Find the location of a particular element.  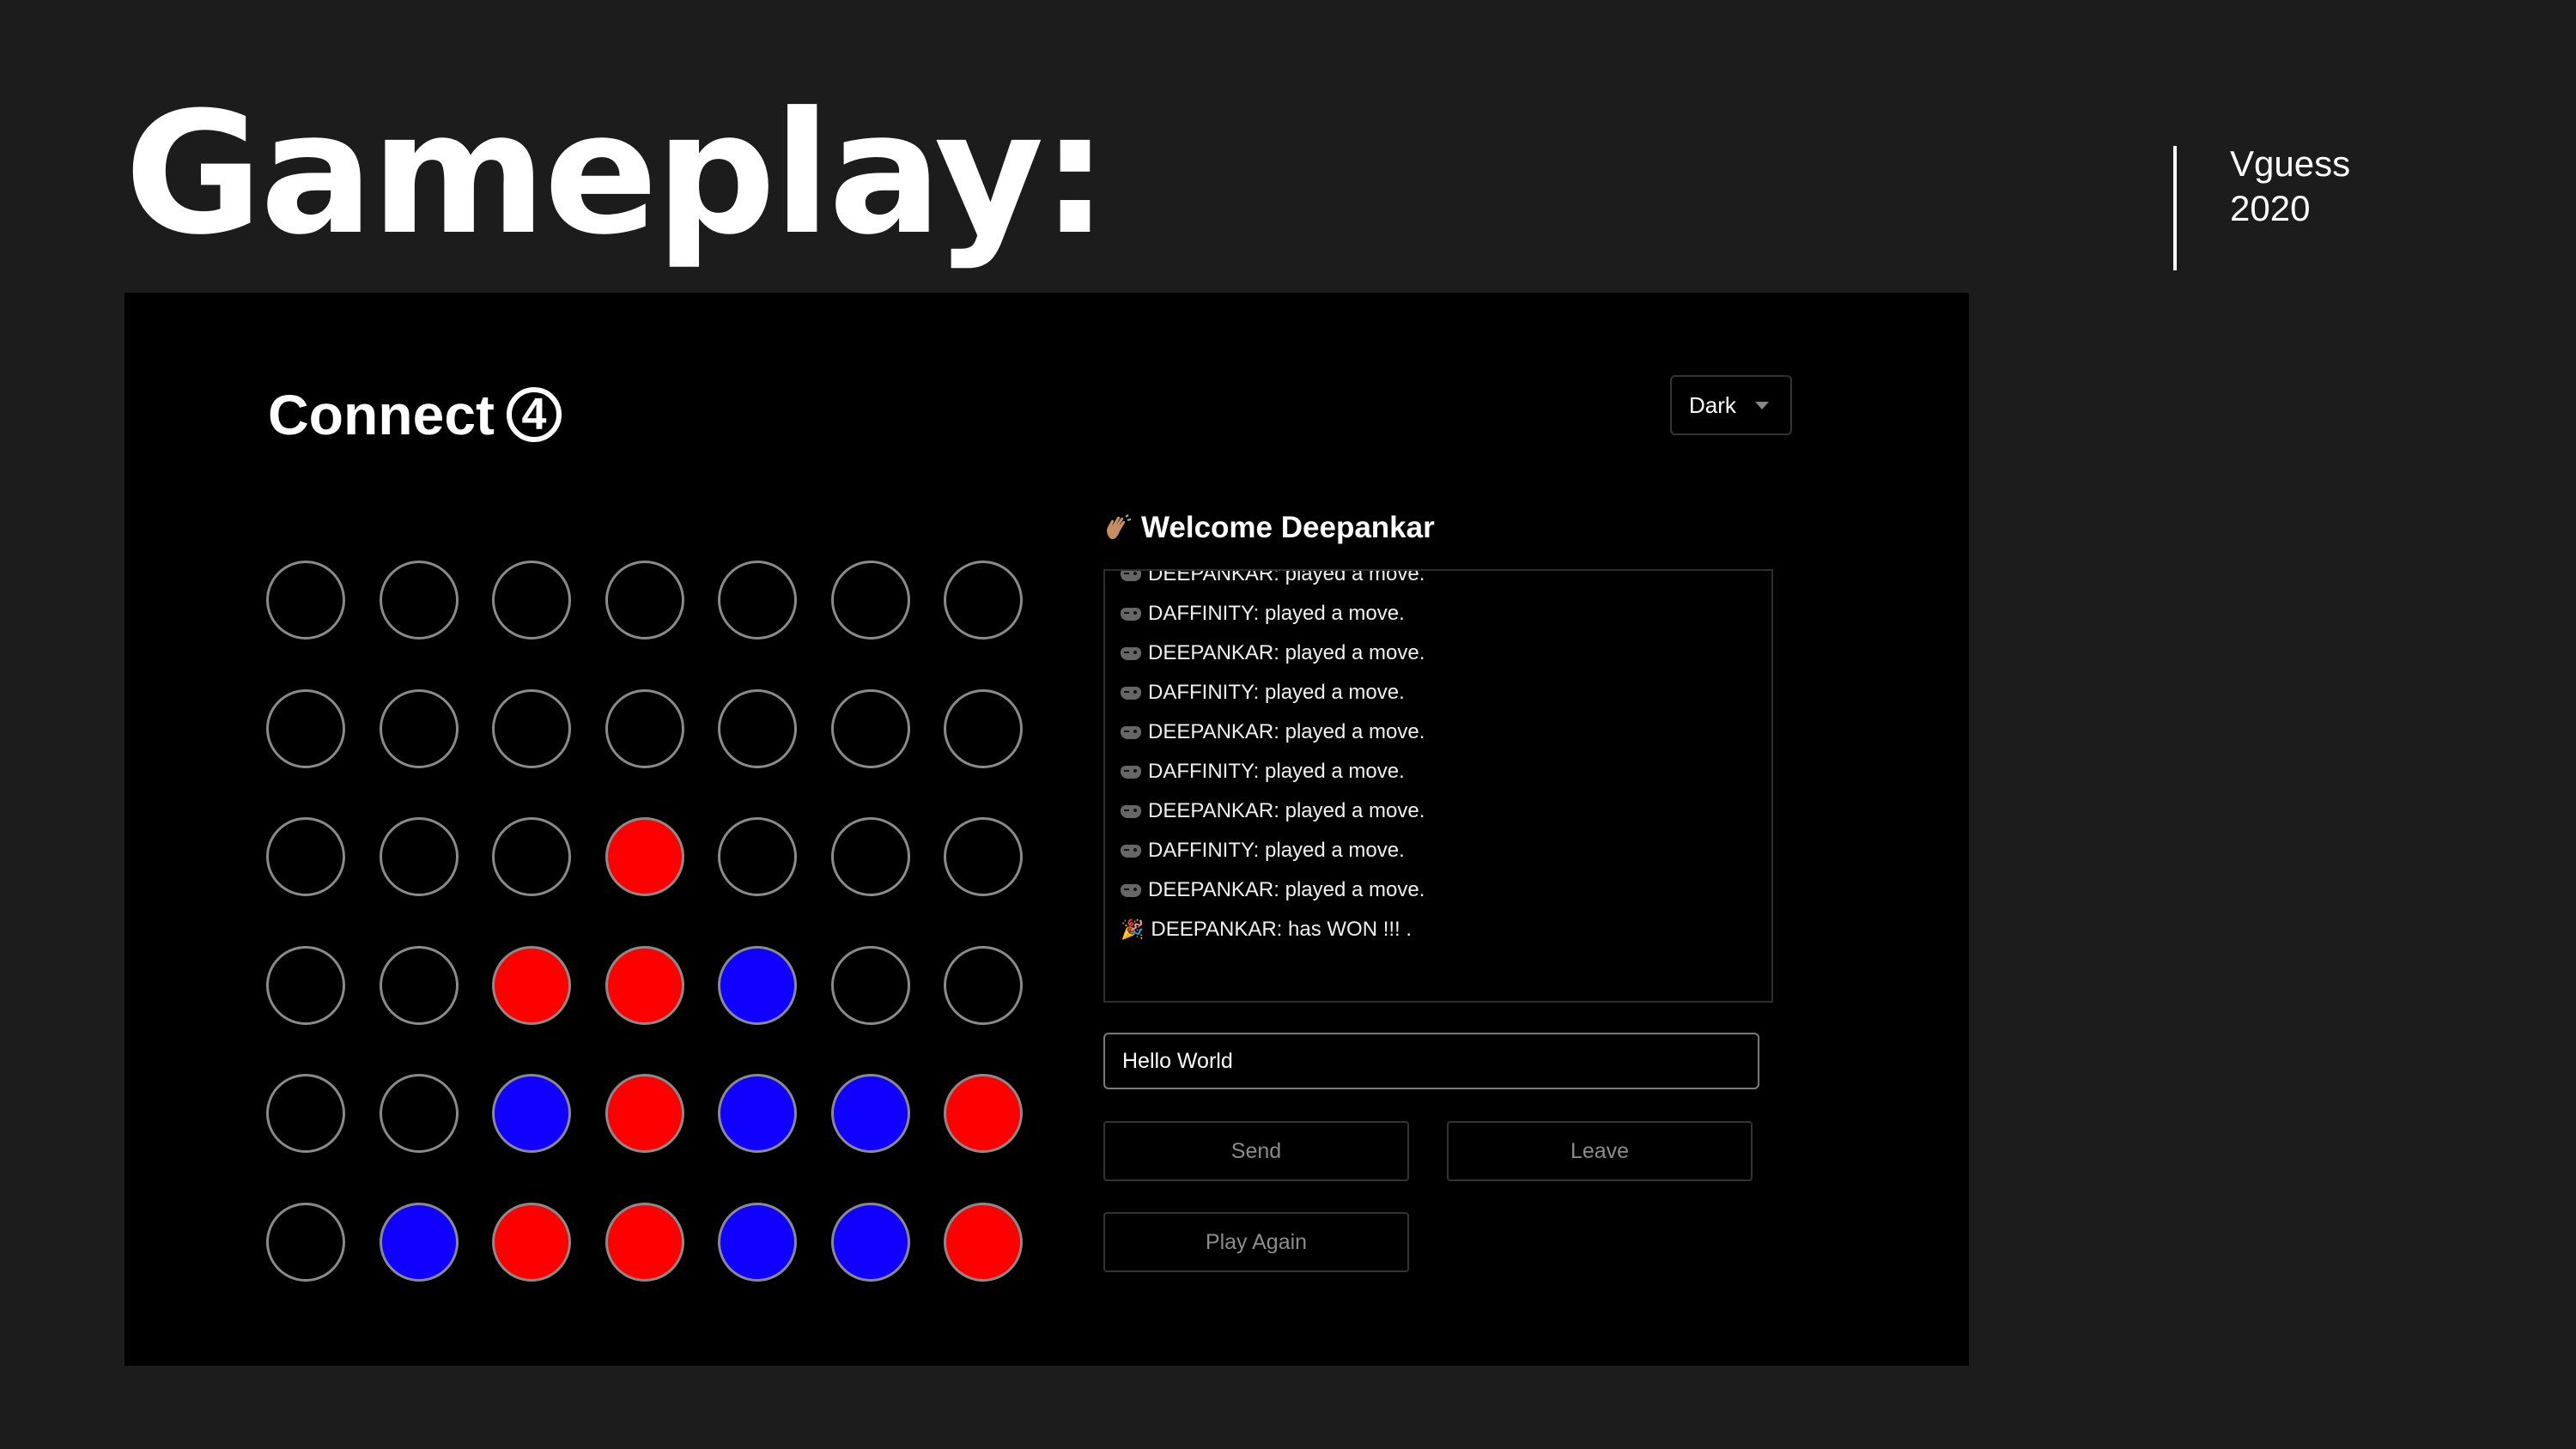

slide-title: Gameplay: is located at coordinates (617, 174).